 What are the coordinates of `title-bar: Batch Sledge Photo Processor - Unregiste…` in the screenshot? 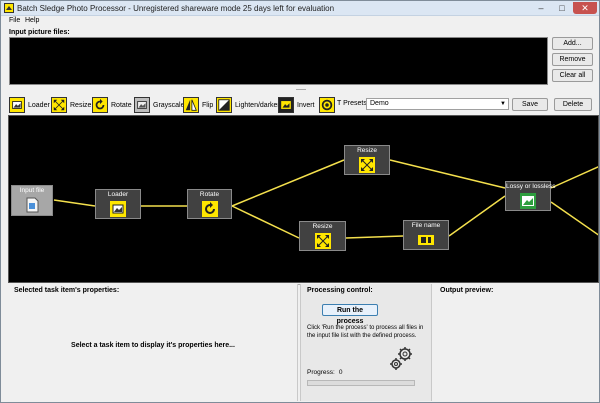 It's located at (300, 8).